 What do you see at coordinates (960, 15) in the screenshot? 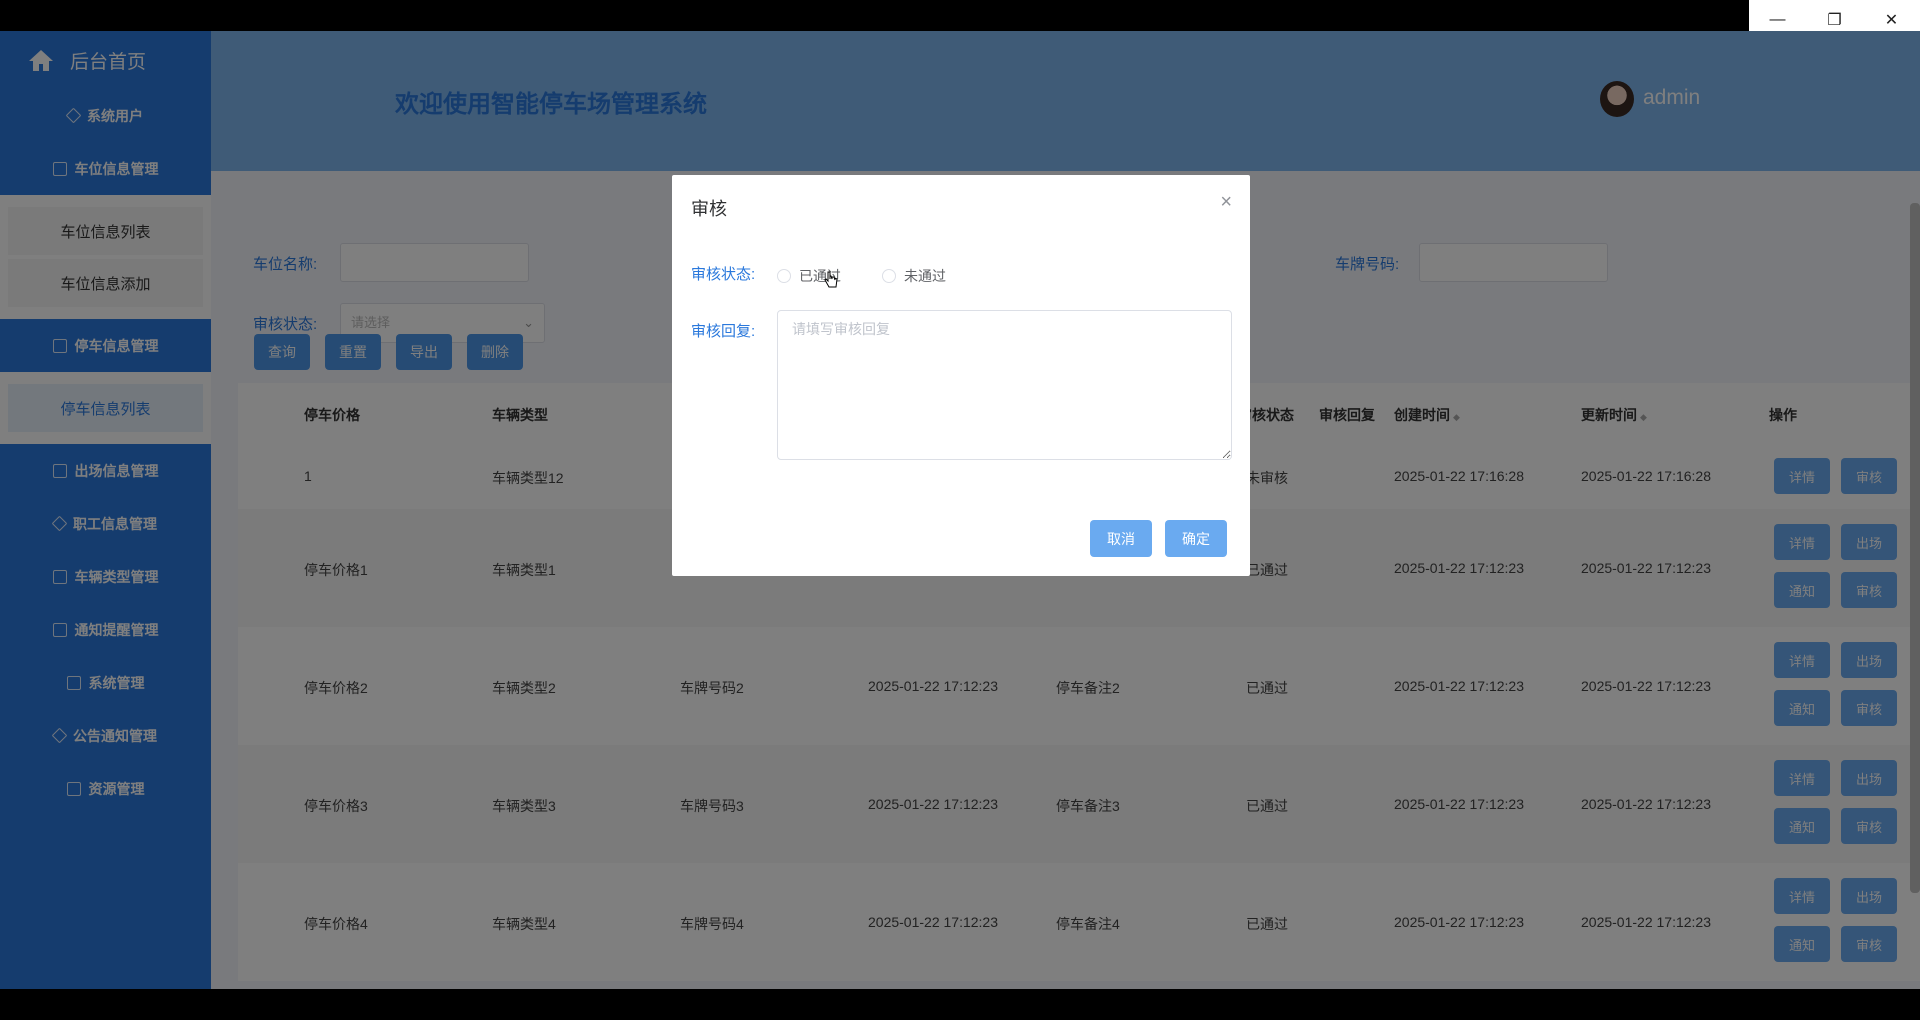
I see `window-titlebar` at bounding box center [960, 15].